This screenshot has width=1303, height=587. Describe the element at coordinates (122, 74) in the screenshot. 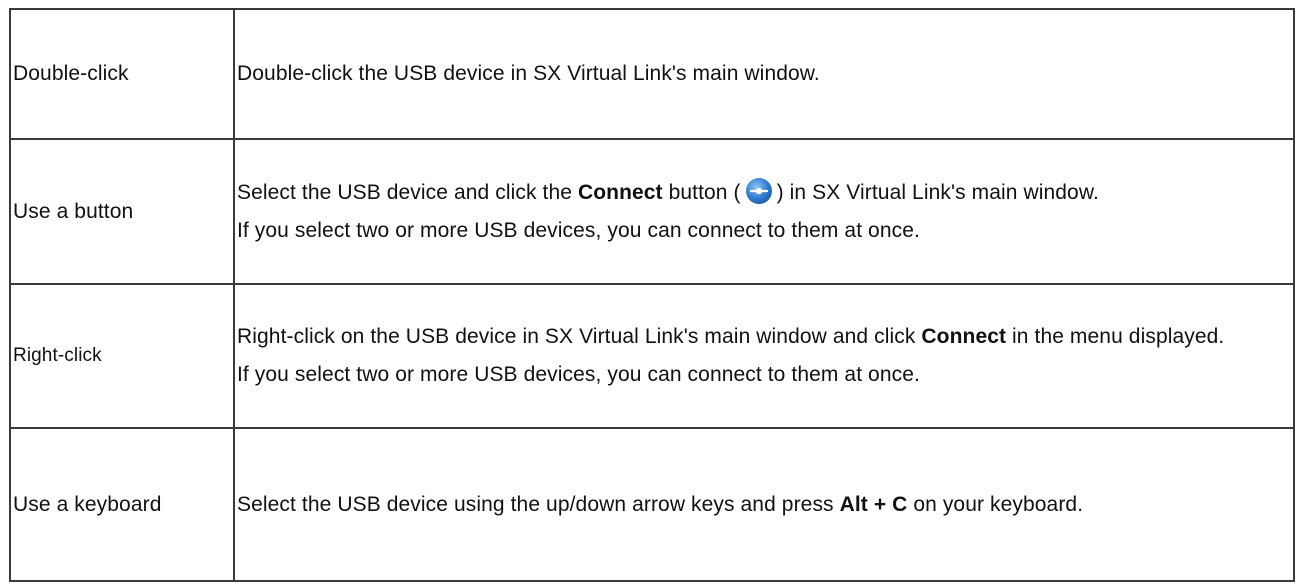

I see `method-double-click: Double-click` at that location.